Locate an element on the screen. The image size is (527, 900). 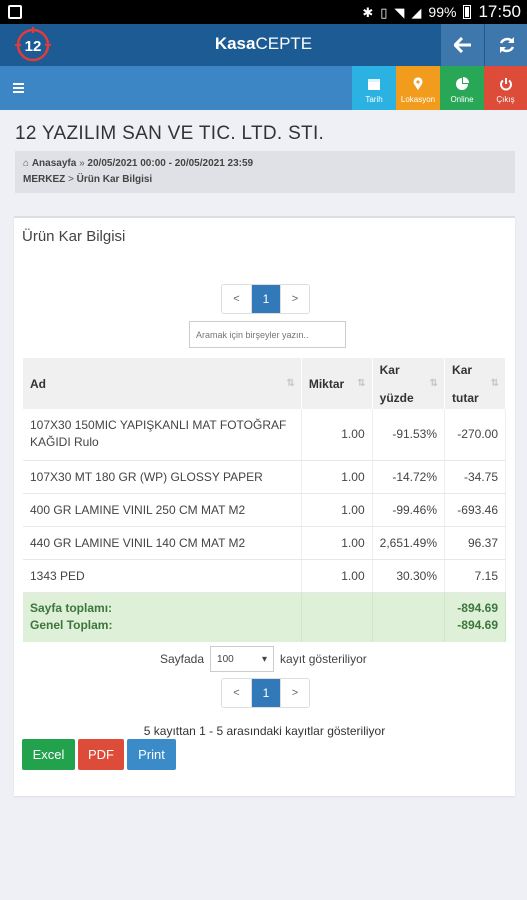
battery-percent: 99% is located at coordinates (442, 12).